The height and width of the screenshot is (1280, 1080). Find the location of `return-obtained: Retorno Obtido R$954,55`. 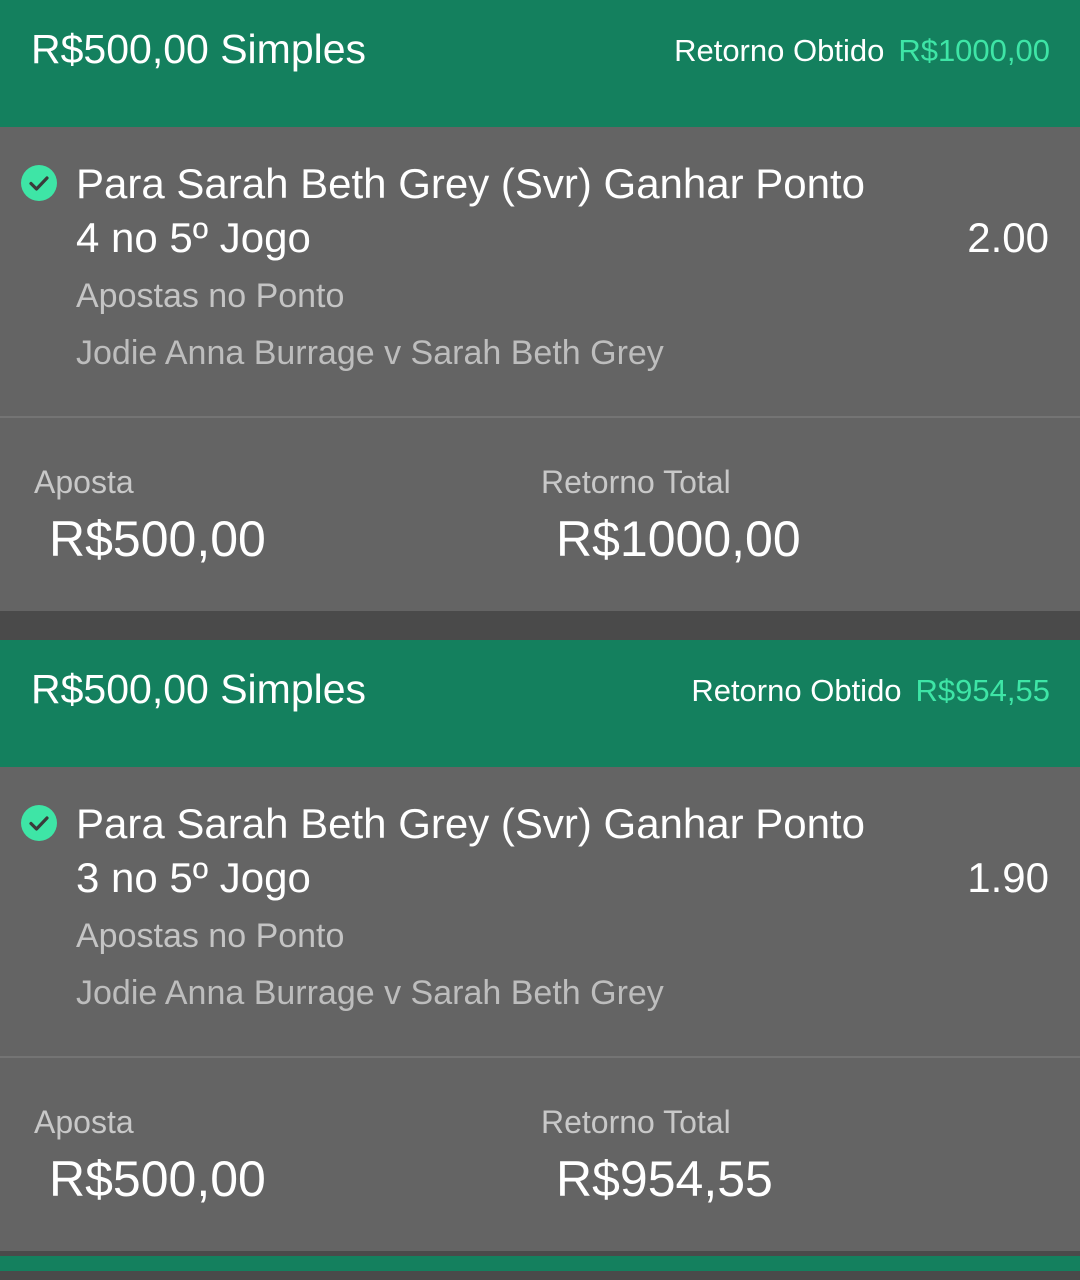

return-obtained: Retorno Obtido R$954,55 is located at coordinates (870, 691).